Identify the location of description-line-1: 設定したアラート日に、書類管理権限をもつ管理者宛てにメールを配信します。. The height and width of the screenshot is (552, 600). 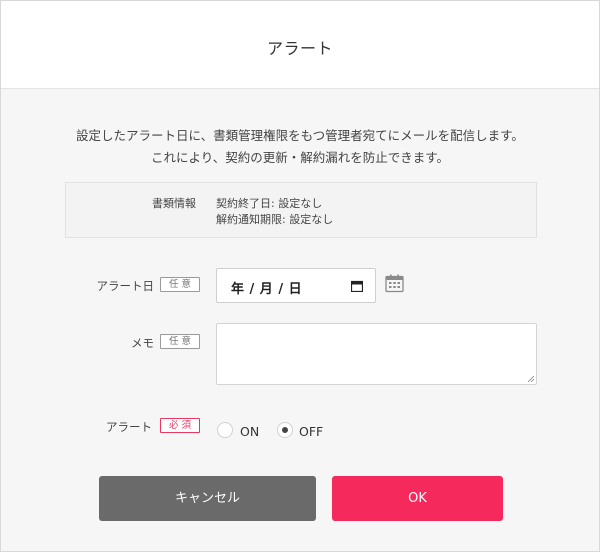
(300, 135).